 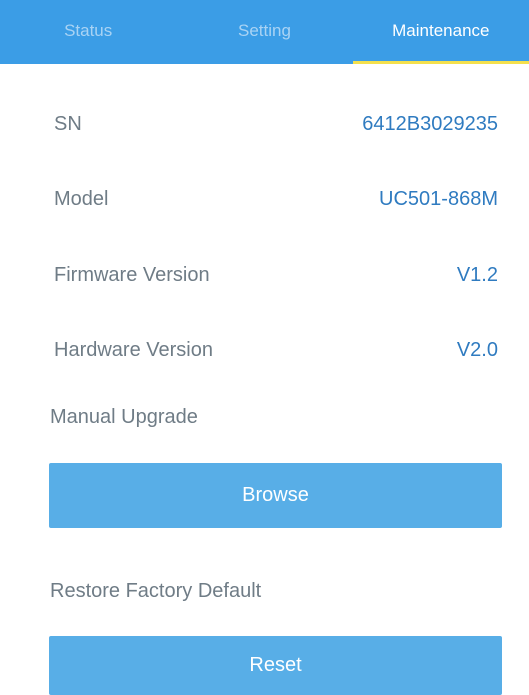 What do you see at coordinates (430, 124) in the screenshot?
I see `sn-value: 6412B3029235` at bounding box center [430, 124].